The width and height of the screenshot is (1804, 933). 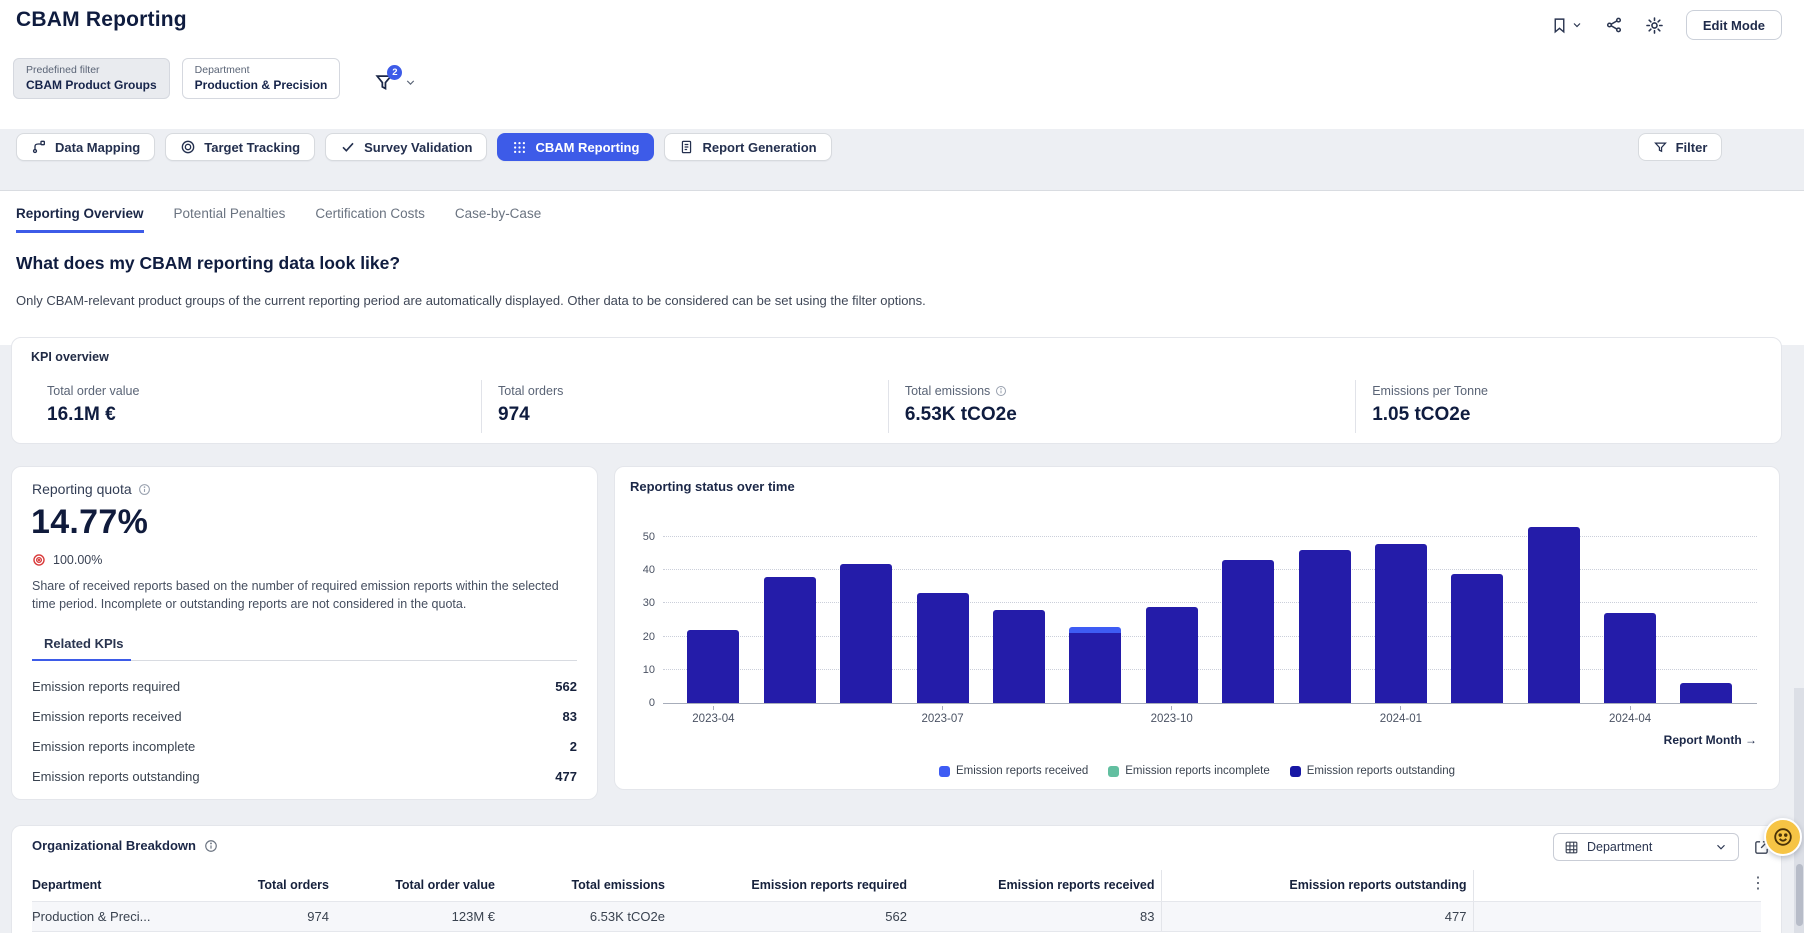 What do you see at coordinates (304, 686) in the screenshot?
I see `related-kpi-row: Emission reports required 562` at bounding box center [304, 686].